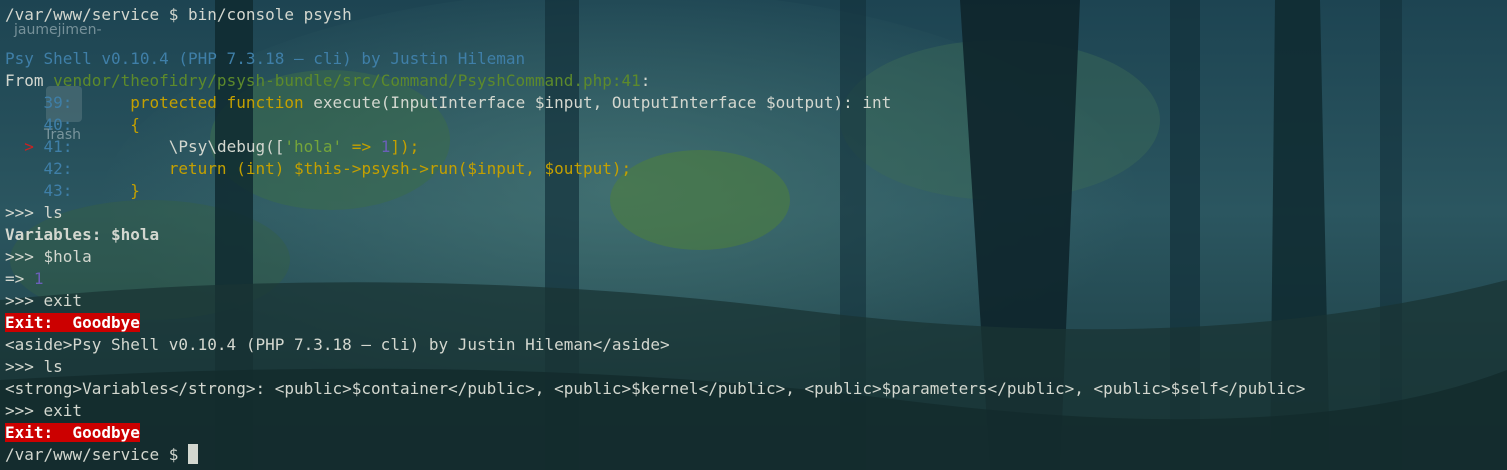 This screenshot has width=1507, height=470. I want to click on prompt-line: >>> $hola, so click(48, 256).